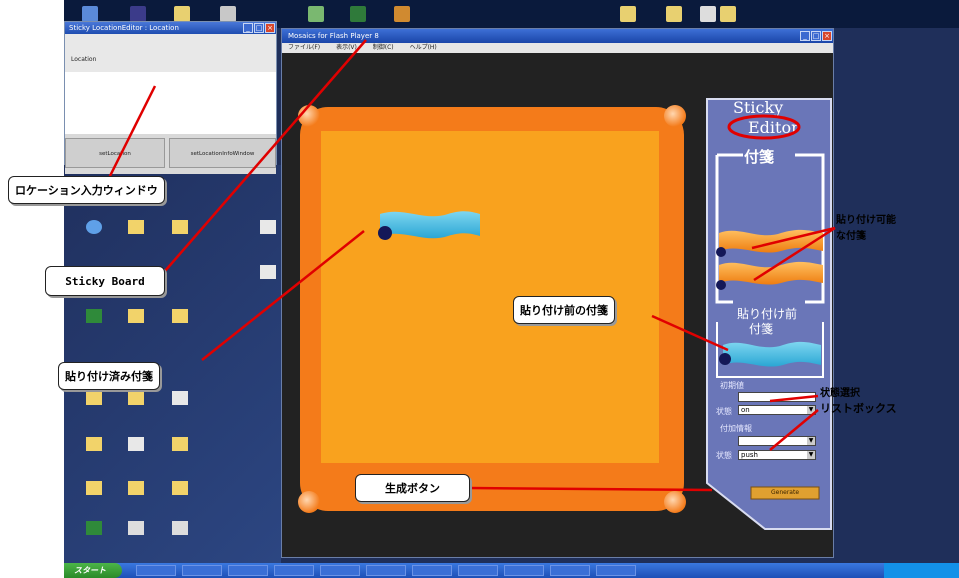 The width and height of the screenshot is (959, 578). Describe the element at coordinates (840, 393) in the screenshot. I see `label-state-select-1: 状態選択` at that location.